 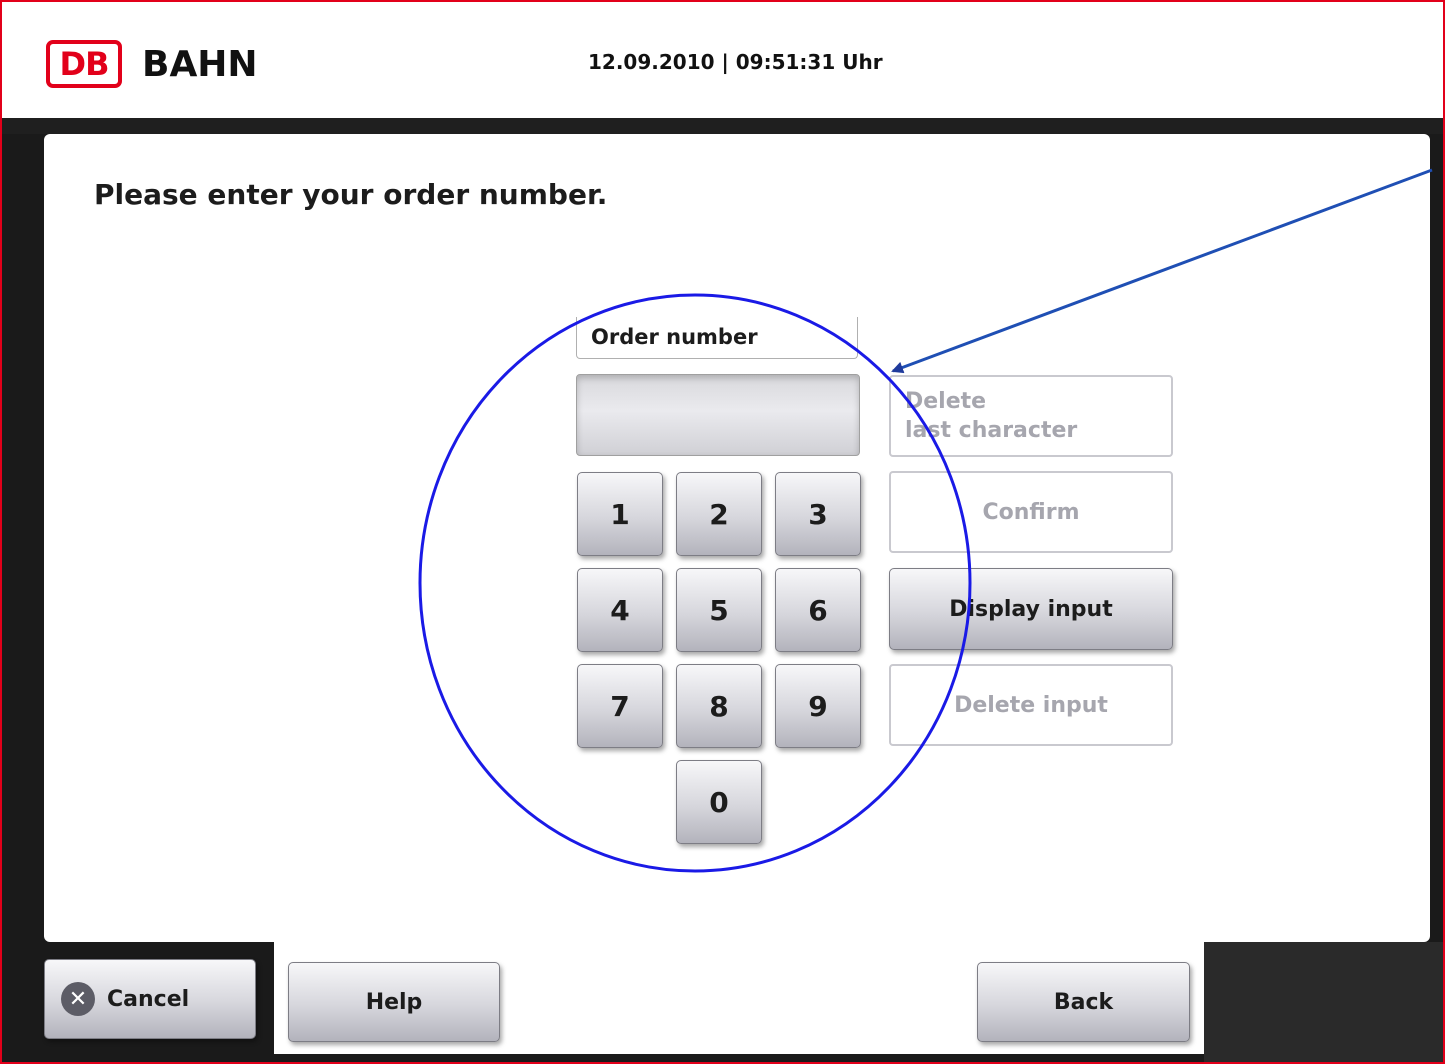 I want to click on order-number-label: Order number, so click(x=717, y=338).